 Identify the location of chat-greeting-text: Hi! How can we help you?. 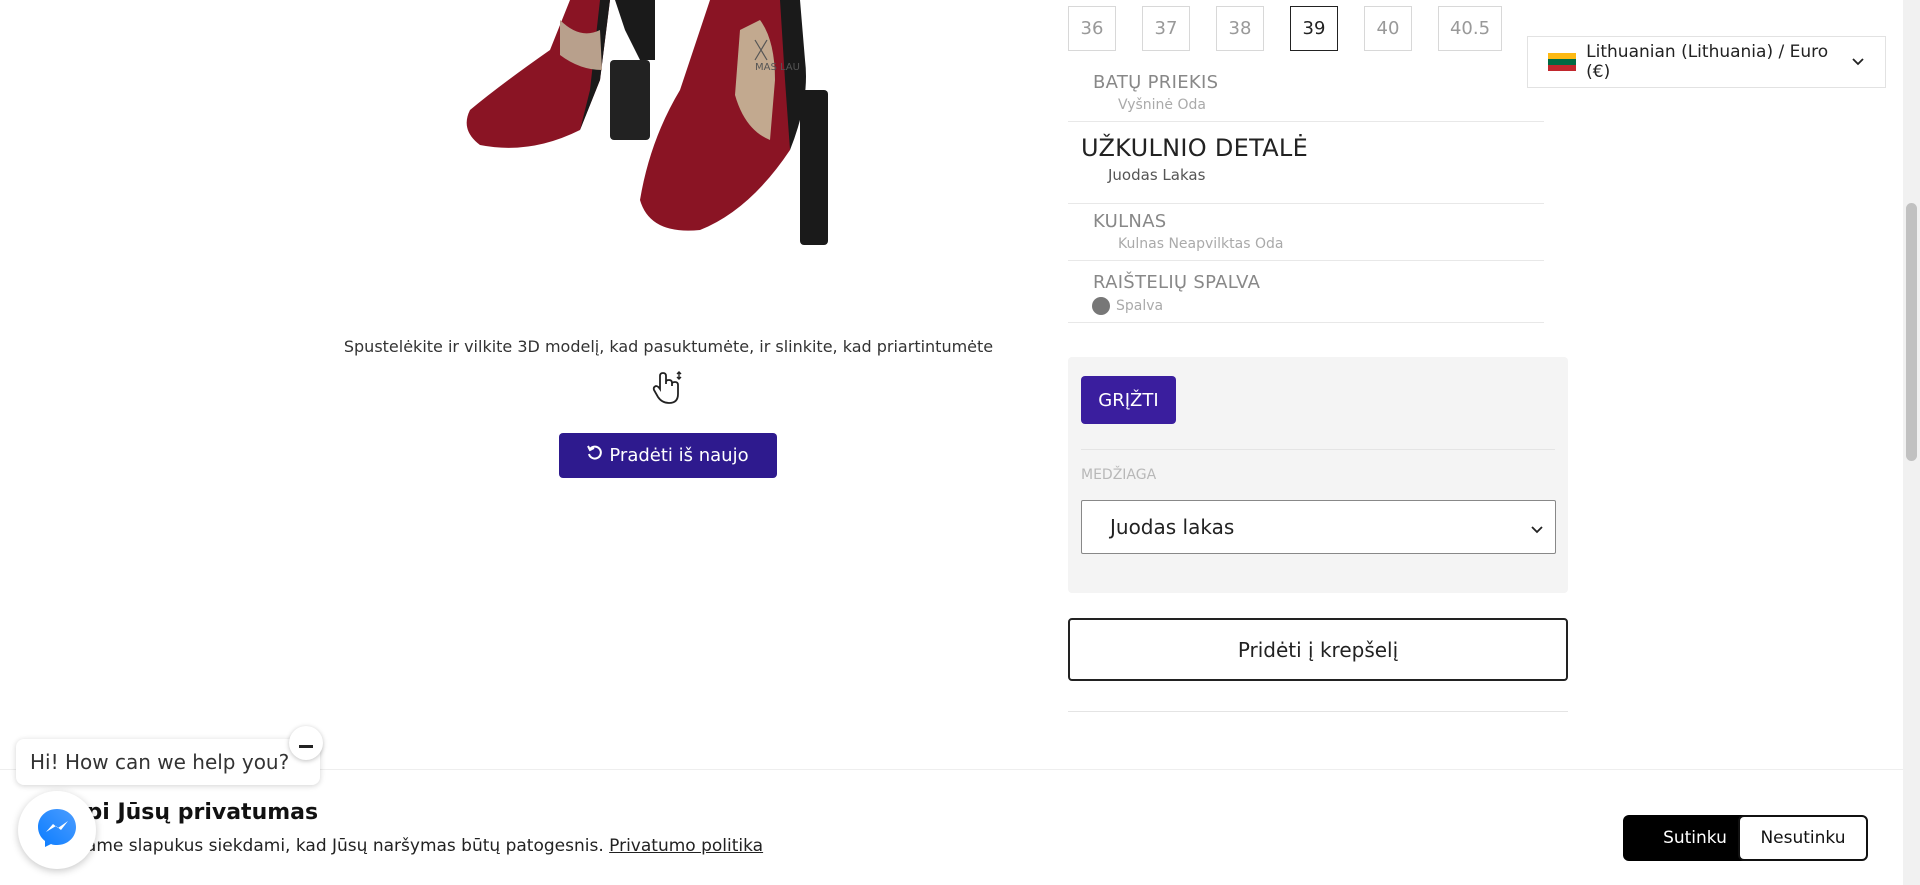
(160, 762).